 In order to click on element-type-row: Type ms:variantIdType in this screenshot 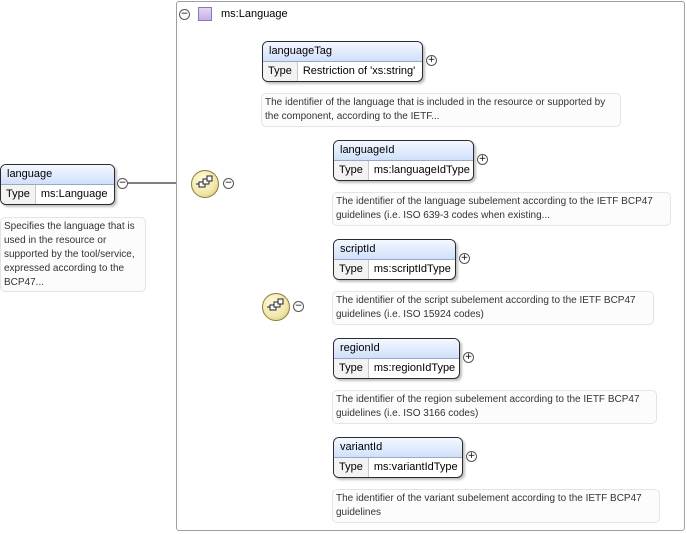, I will do `click(398, 467)`.